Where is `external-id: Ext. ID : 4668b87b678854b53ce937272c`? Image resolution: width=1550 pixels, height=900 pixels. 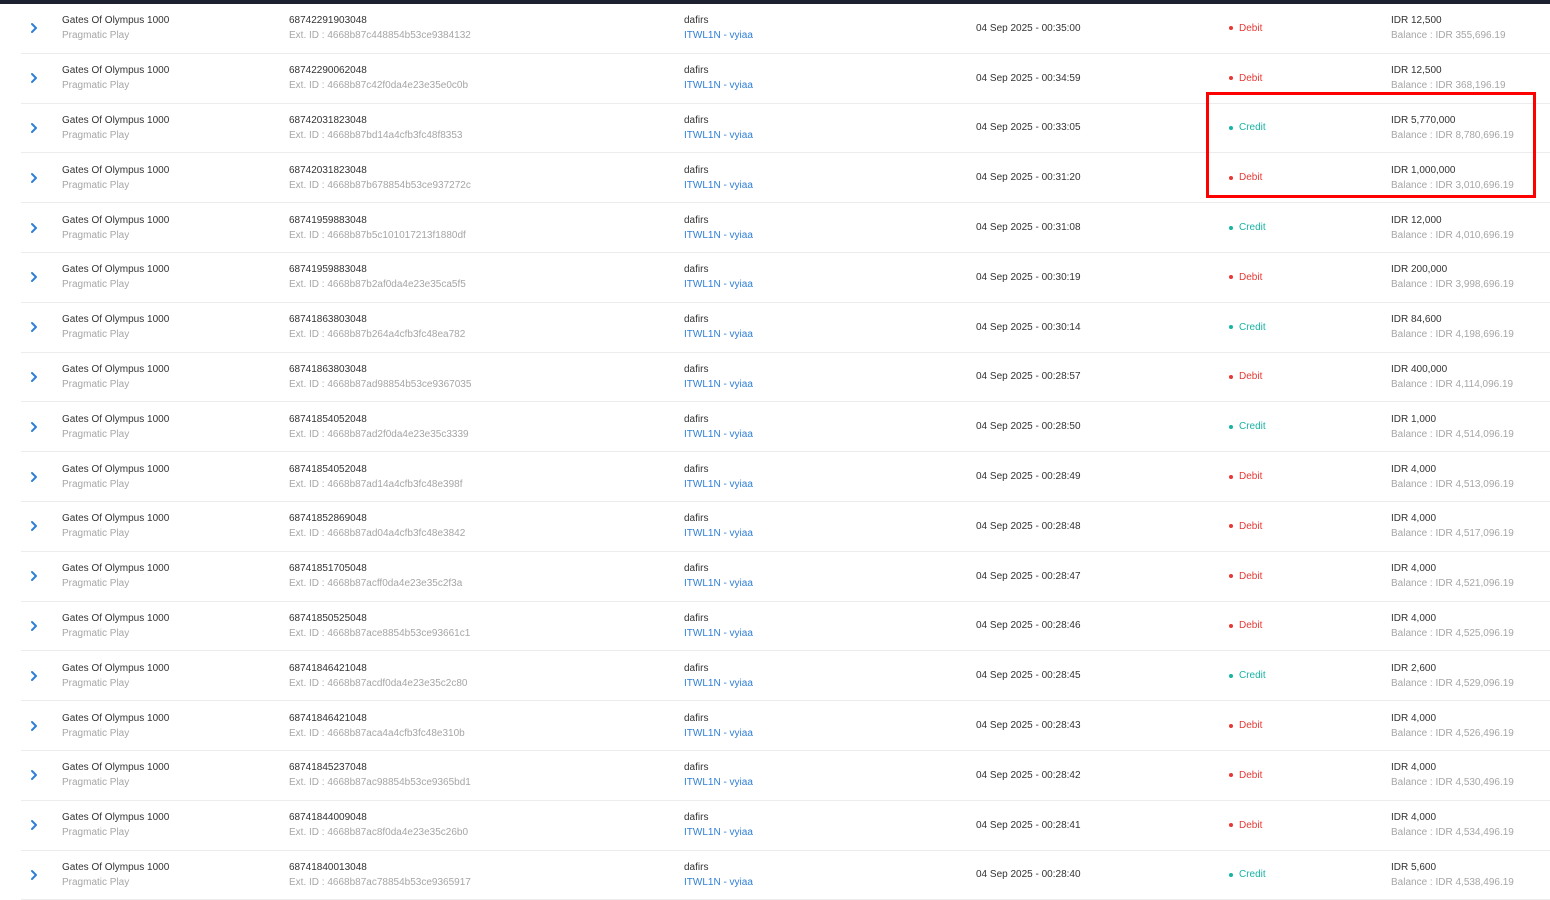
external-id: Ext. ID : 4668b87b678854b53ce937272c is located at coordinates (380, 185).